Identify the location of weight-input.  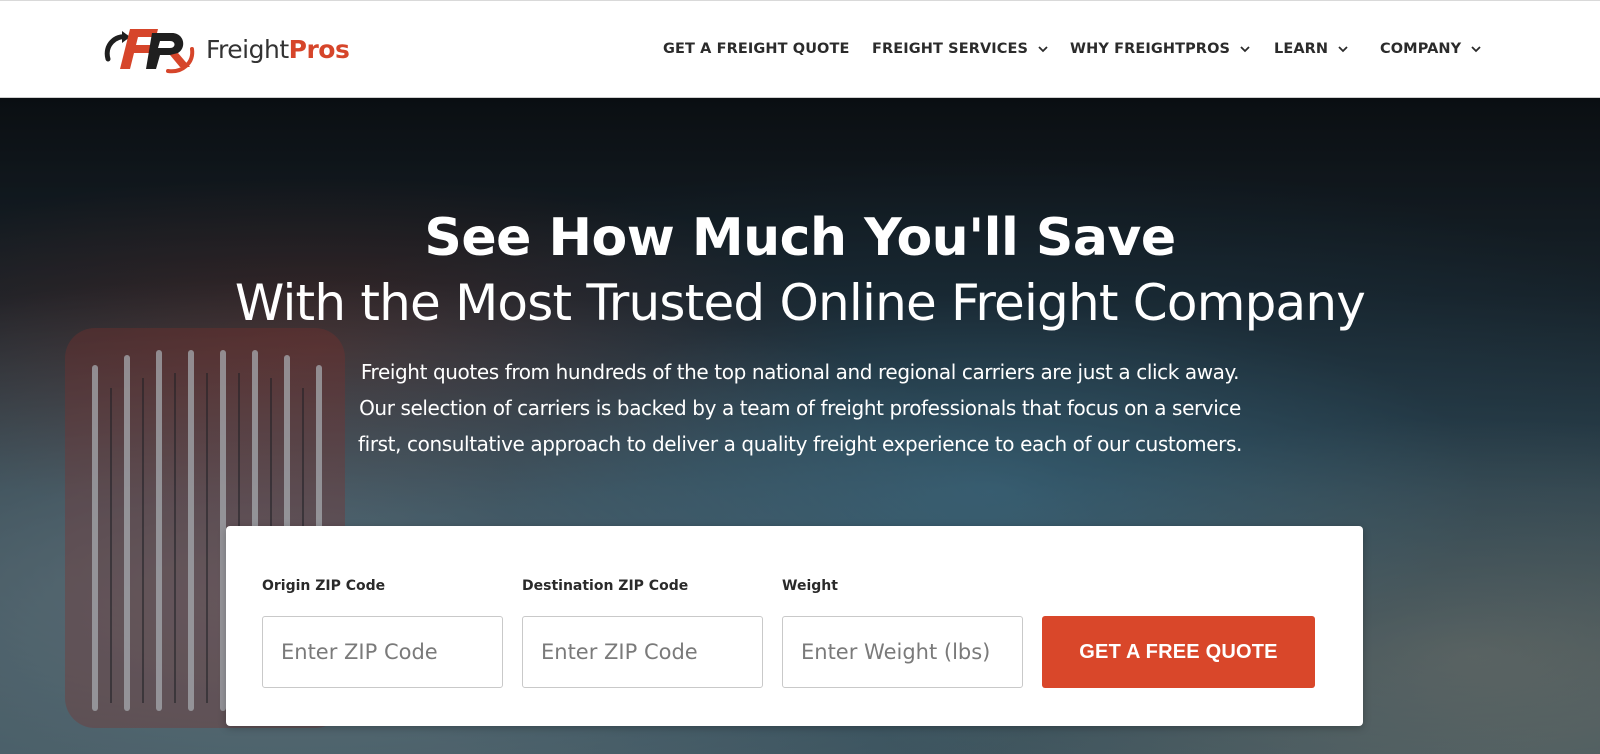
(902, 652).